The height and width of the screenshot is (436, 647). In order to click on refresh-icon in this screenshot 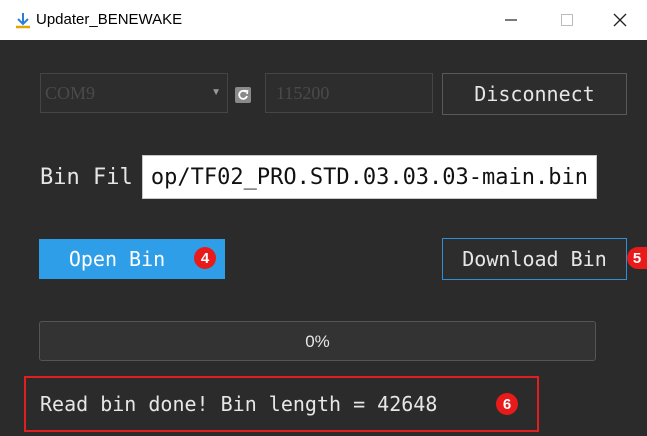, I will do `click(243, 95)`.